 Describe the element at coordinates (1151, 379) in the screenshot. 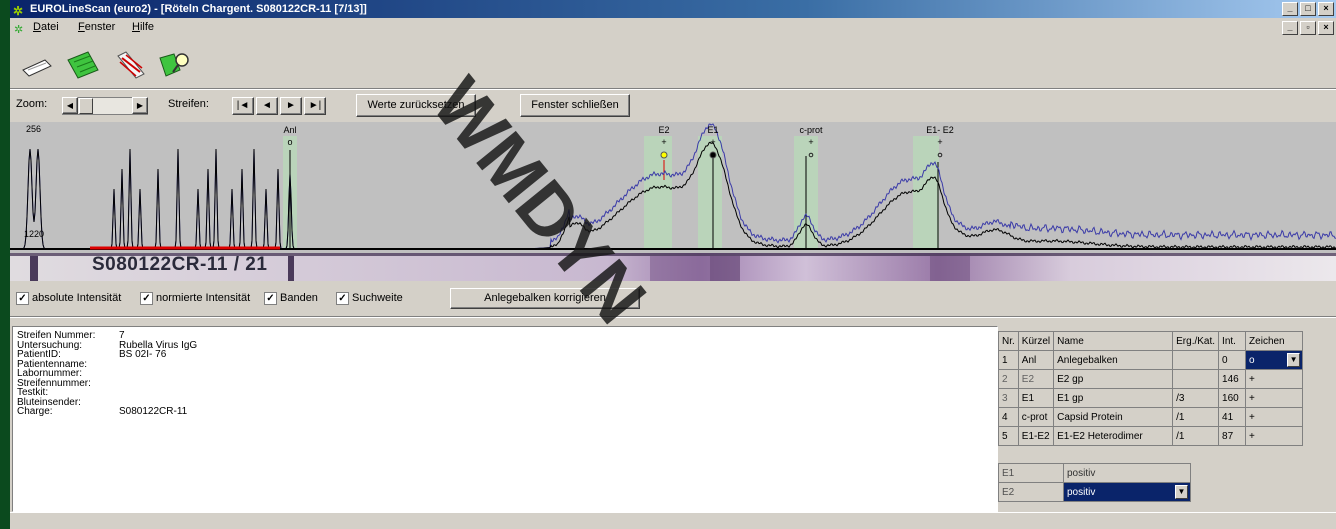

I see `band-row: 2 E2 E2 gp 146 +` at that location.